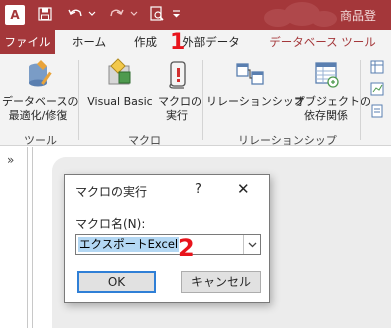  What do you see at coordinates (45, 14) in the screenshot?
I see `save-icon` at bounding box center [45, 14].